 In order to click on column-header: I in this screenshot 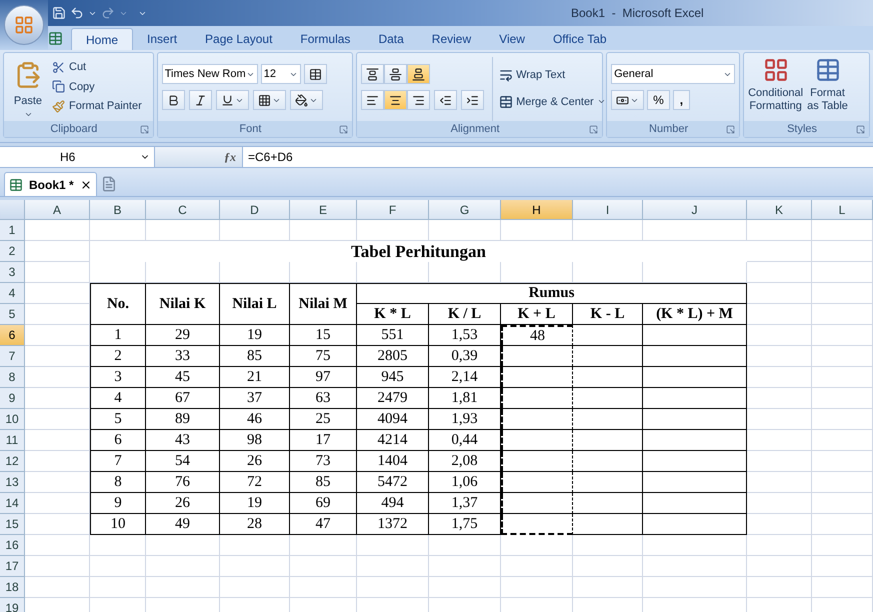, I will do `click(608, 210)`.